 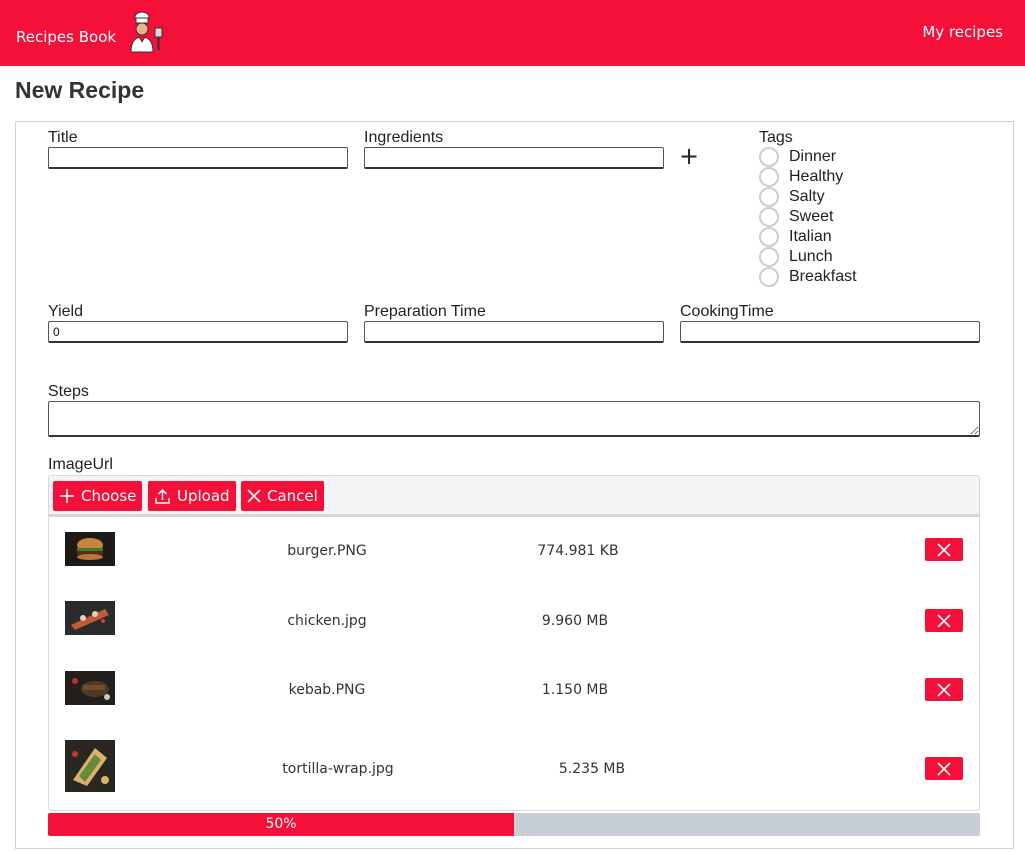 What do you see at coordinates (727, 311) in the screenshot?
I see `cooking-time-label: CookingTime` at bounding box center [727, 311].